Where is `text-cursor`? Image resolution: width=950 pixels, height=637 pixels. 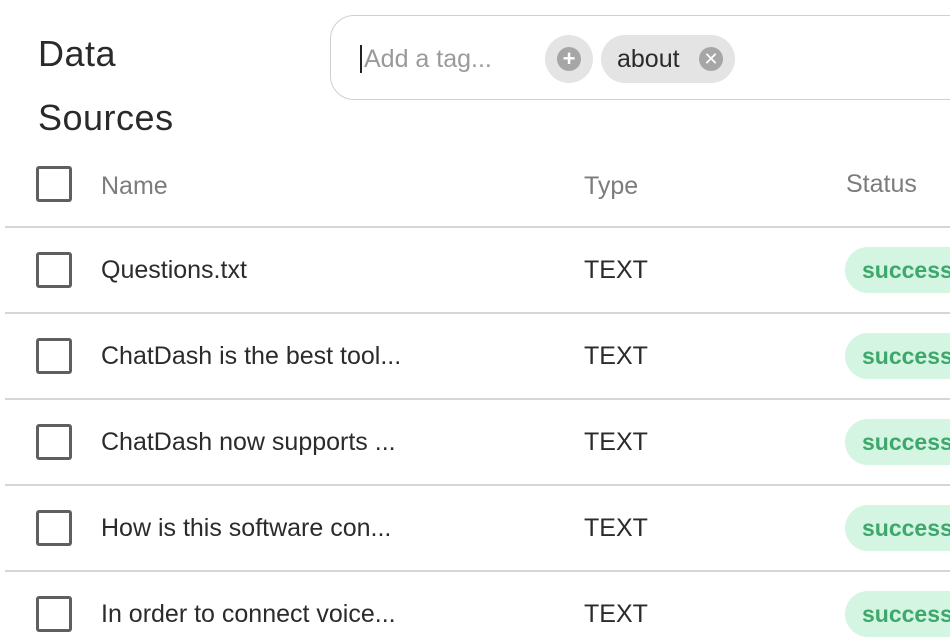 text-cursor is located at coordinates (361, 59).